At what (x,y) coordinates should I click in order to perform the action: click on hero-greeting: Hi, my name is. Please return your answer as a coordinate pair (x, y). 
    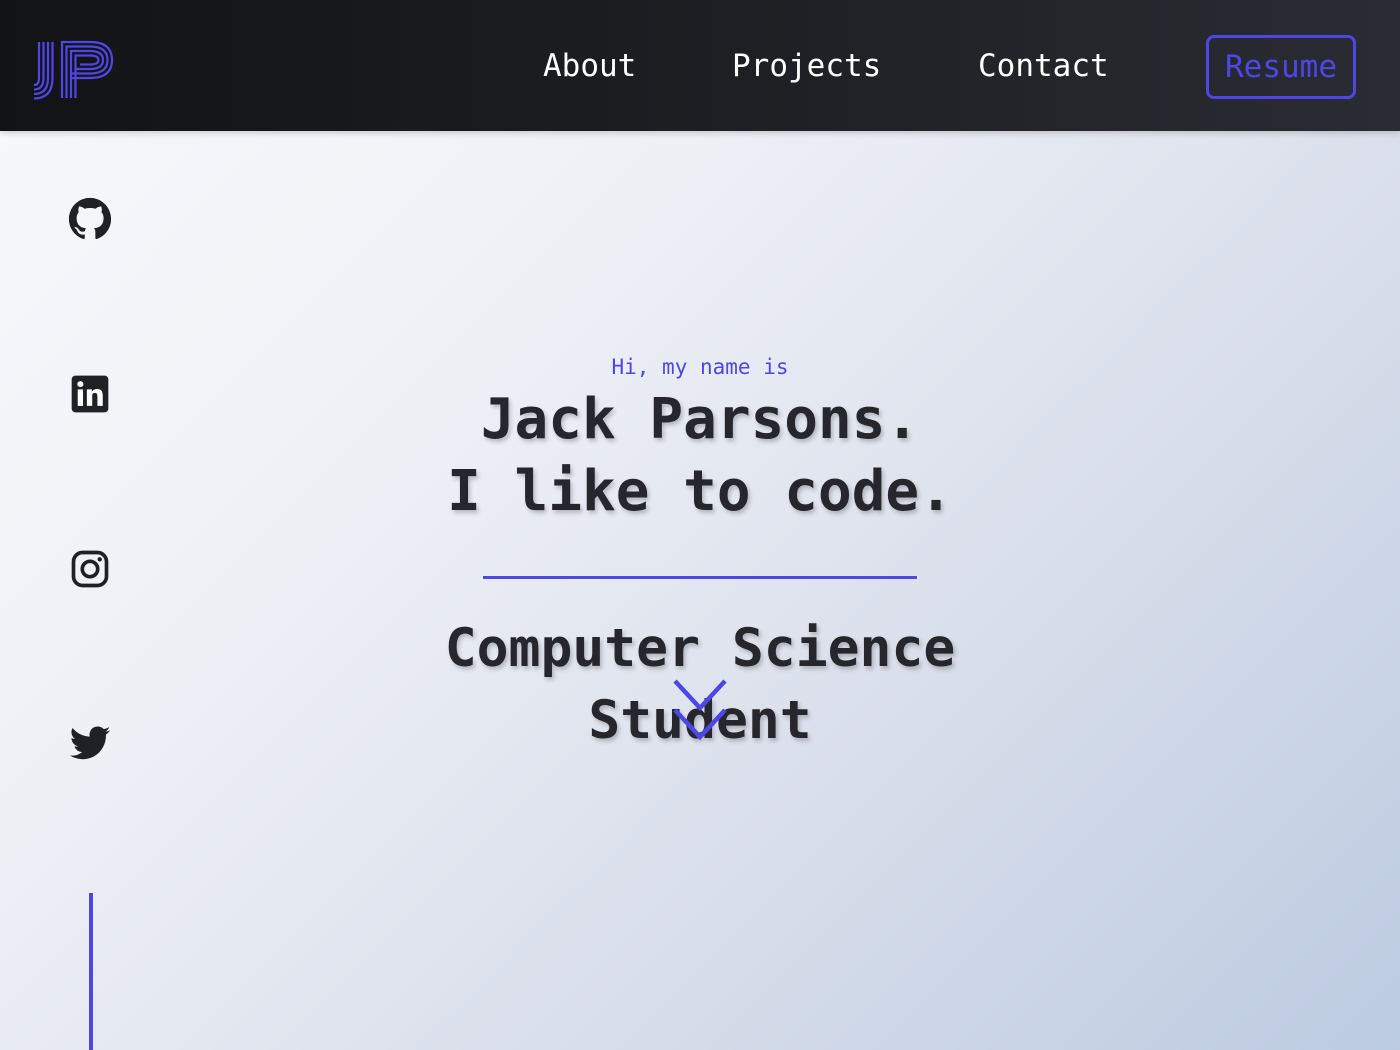
    Looking at the image, I should click on (700, 367).